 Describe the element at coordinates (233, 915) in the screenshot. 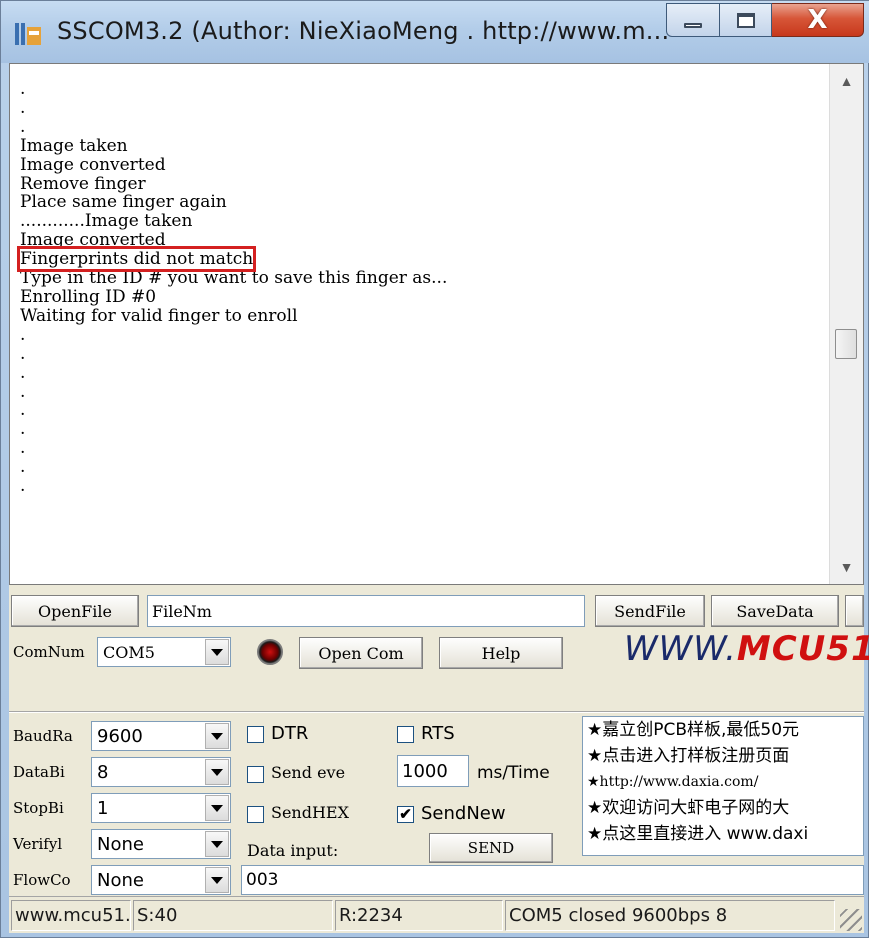

I see `status-sent-count: S:40` at that location.